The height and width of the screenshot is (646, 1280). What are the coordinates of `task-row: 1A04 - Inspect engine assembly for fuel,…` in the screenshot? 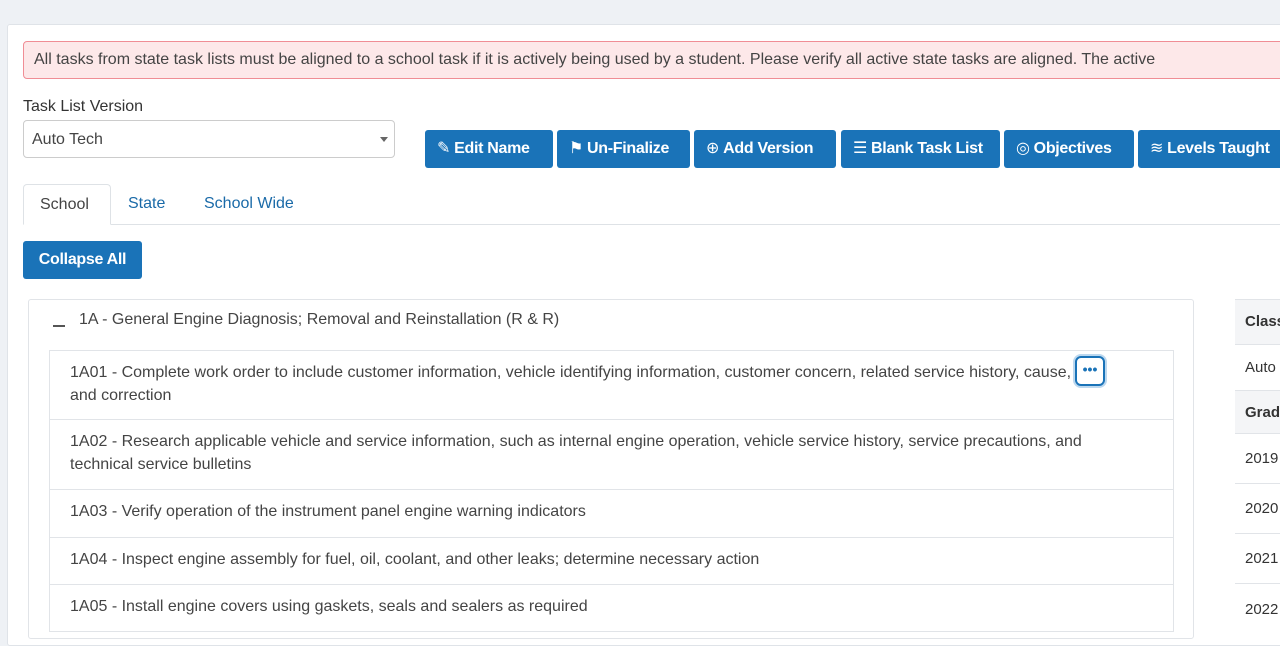 It's located at (611, 561).